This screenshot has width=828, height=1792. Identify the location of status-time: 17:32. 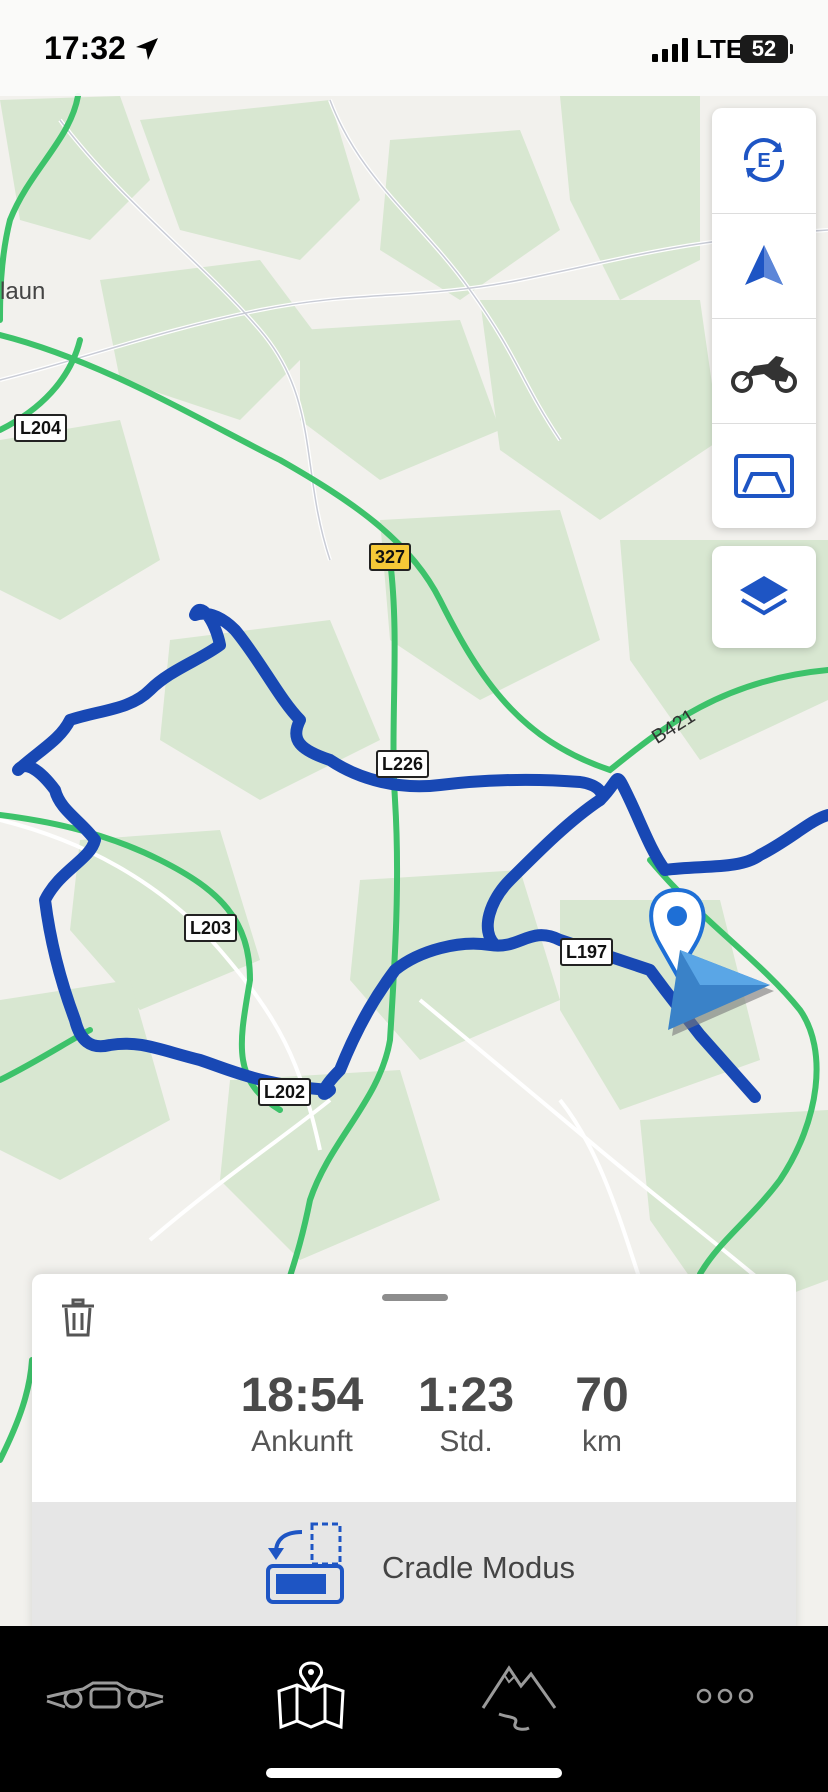
(85, 48).